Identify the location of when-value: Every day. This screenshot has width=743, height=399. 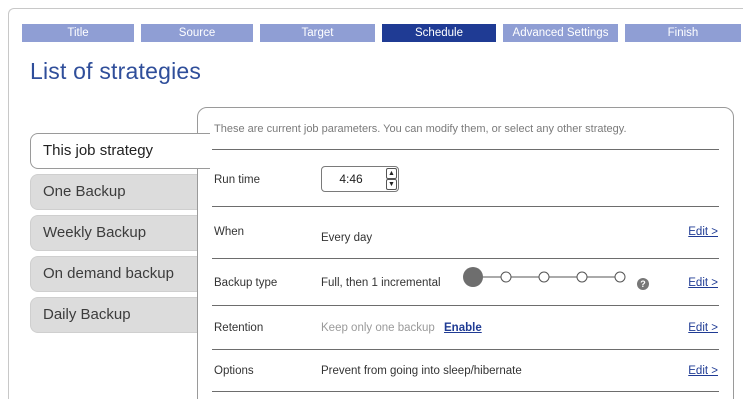
(347, 238).